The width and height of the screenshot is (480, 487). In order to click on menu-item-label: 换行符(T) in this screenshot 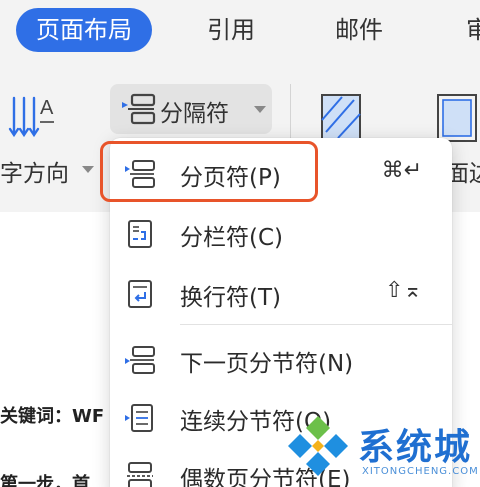, I will do `click(230, 298)`.